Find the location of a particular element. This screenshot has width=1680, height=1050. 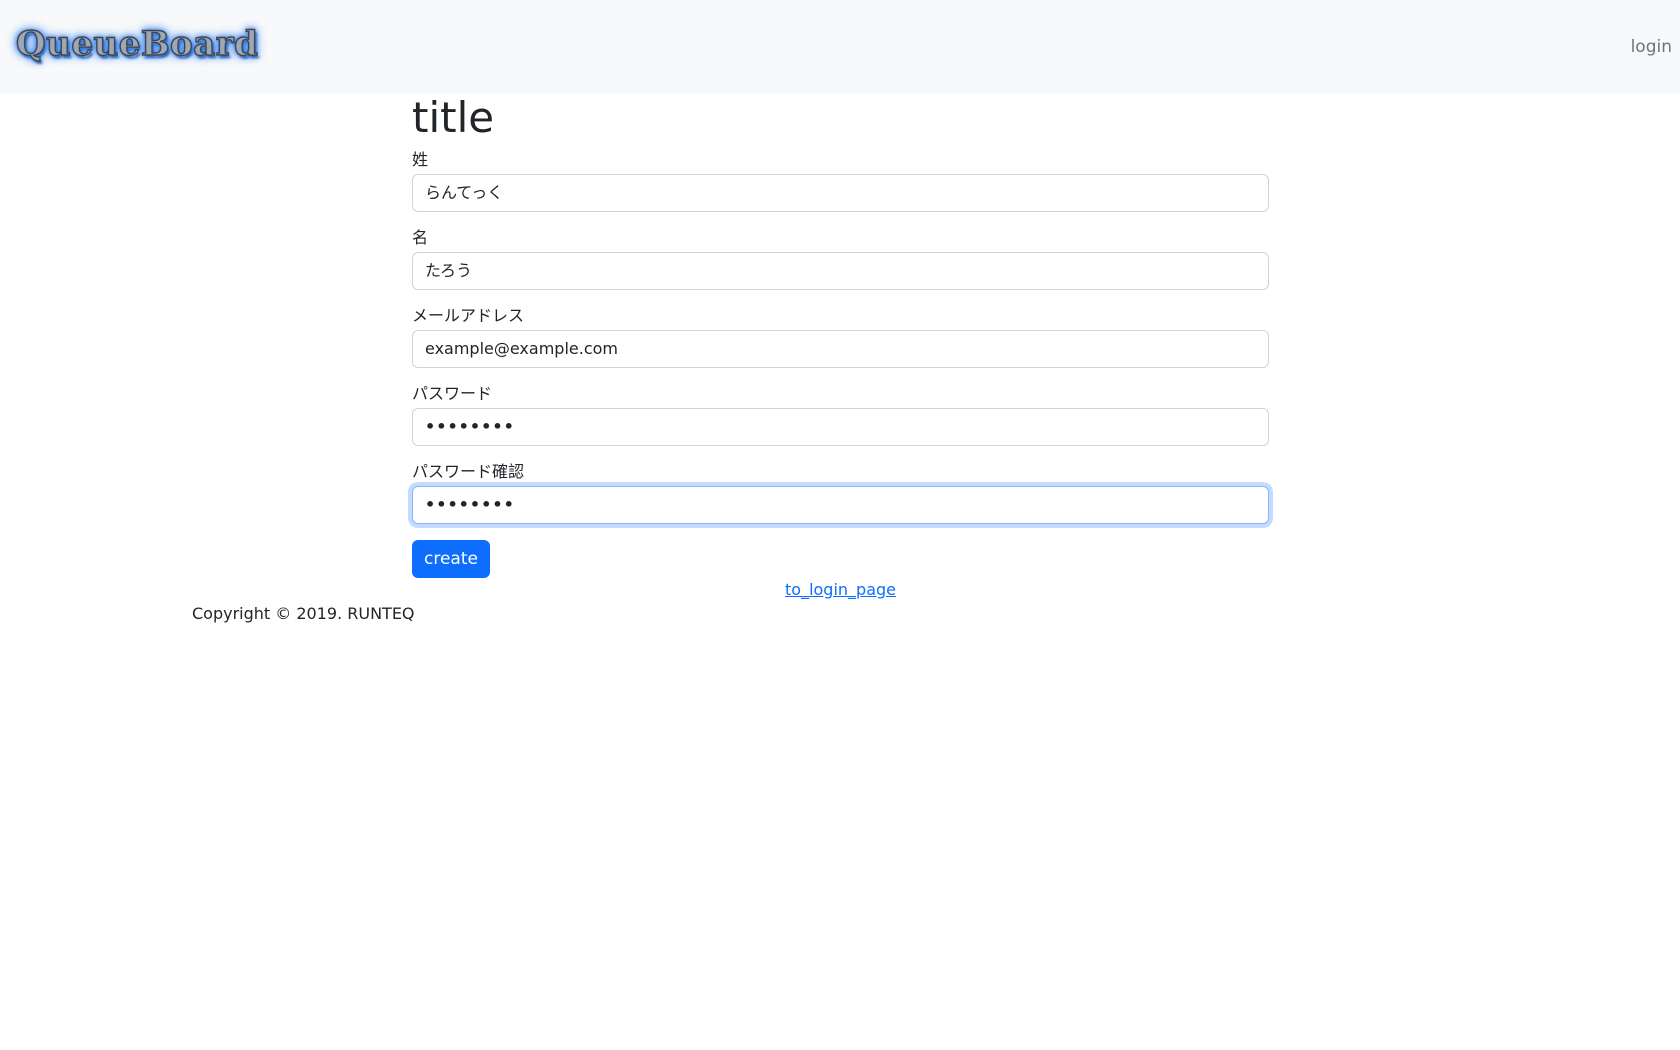

first-name-label: 名 is located at coordinates (420, 237).